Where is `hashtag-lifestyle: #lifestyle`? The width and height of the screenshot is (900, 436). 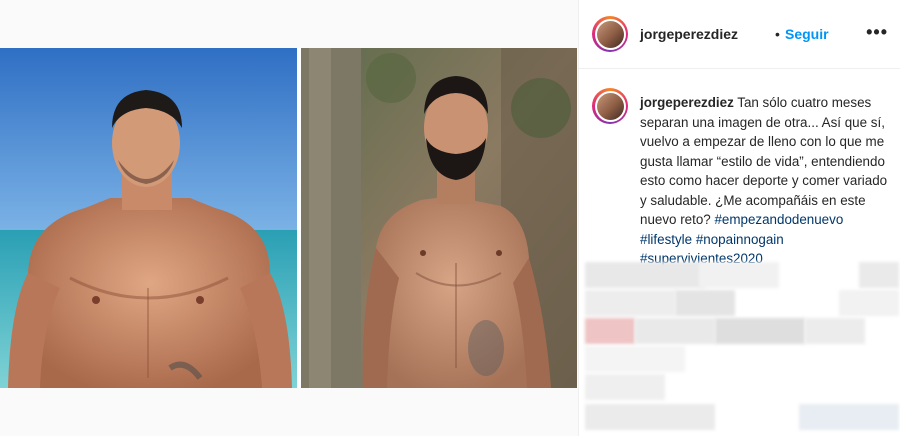
hashtag-lifestyle: #lifestyle is located at coordinates (666, 239).